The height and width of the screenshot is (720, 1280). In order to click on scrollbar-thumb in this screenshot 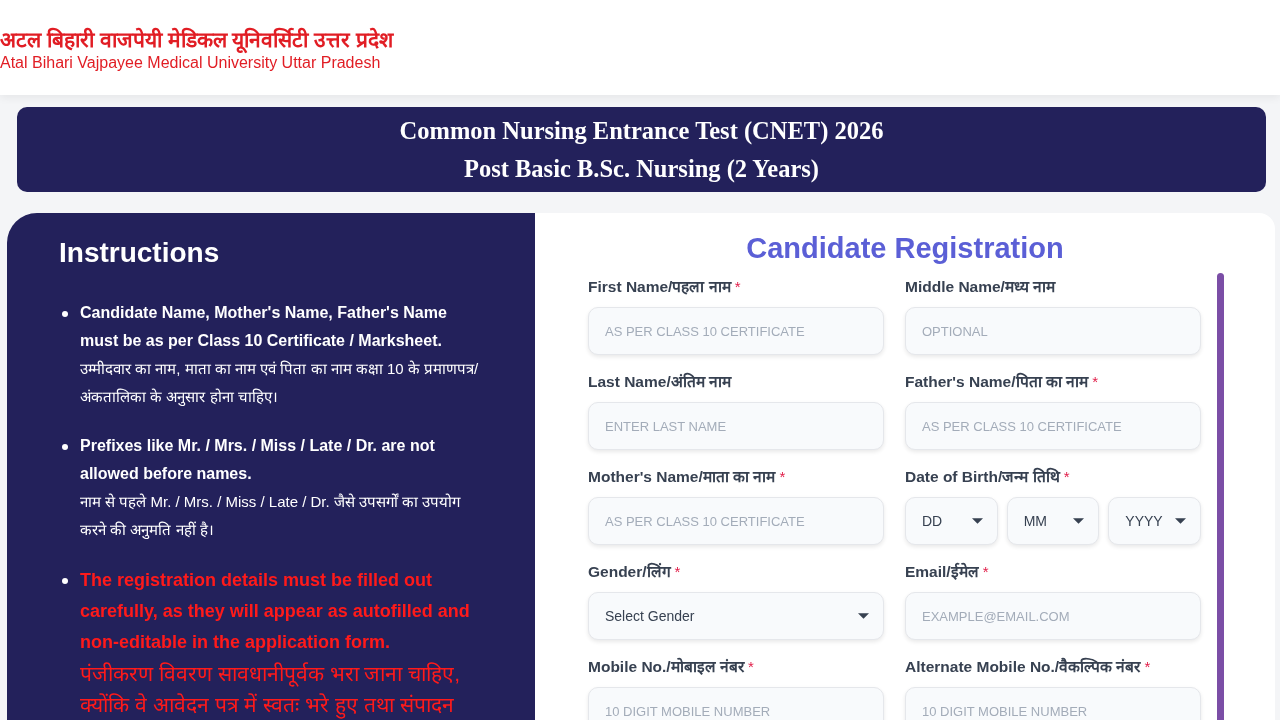, I will do `click(1220, 496)`.